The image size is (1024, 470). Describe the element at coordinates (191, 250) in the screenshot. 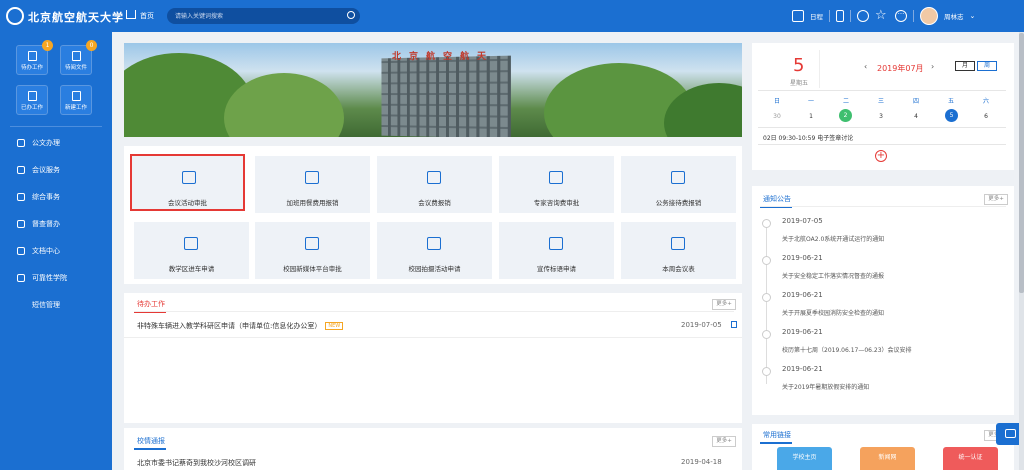

I see `tile-vehicle-entry: 教学区进车申请` at that location.